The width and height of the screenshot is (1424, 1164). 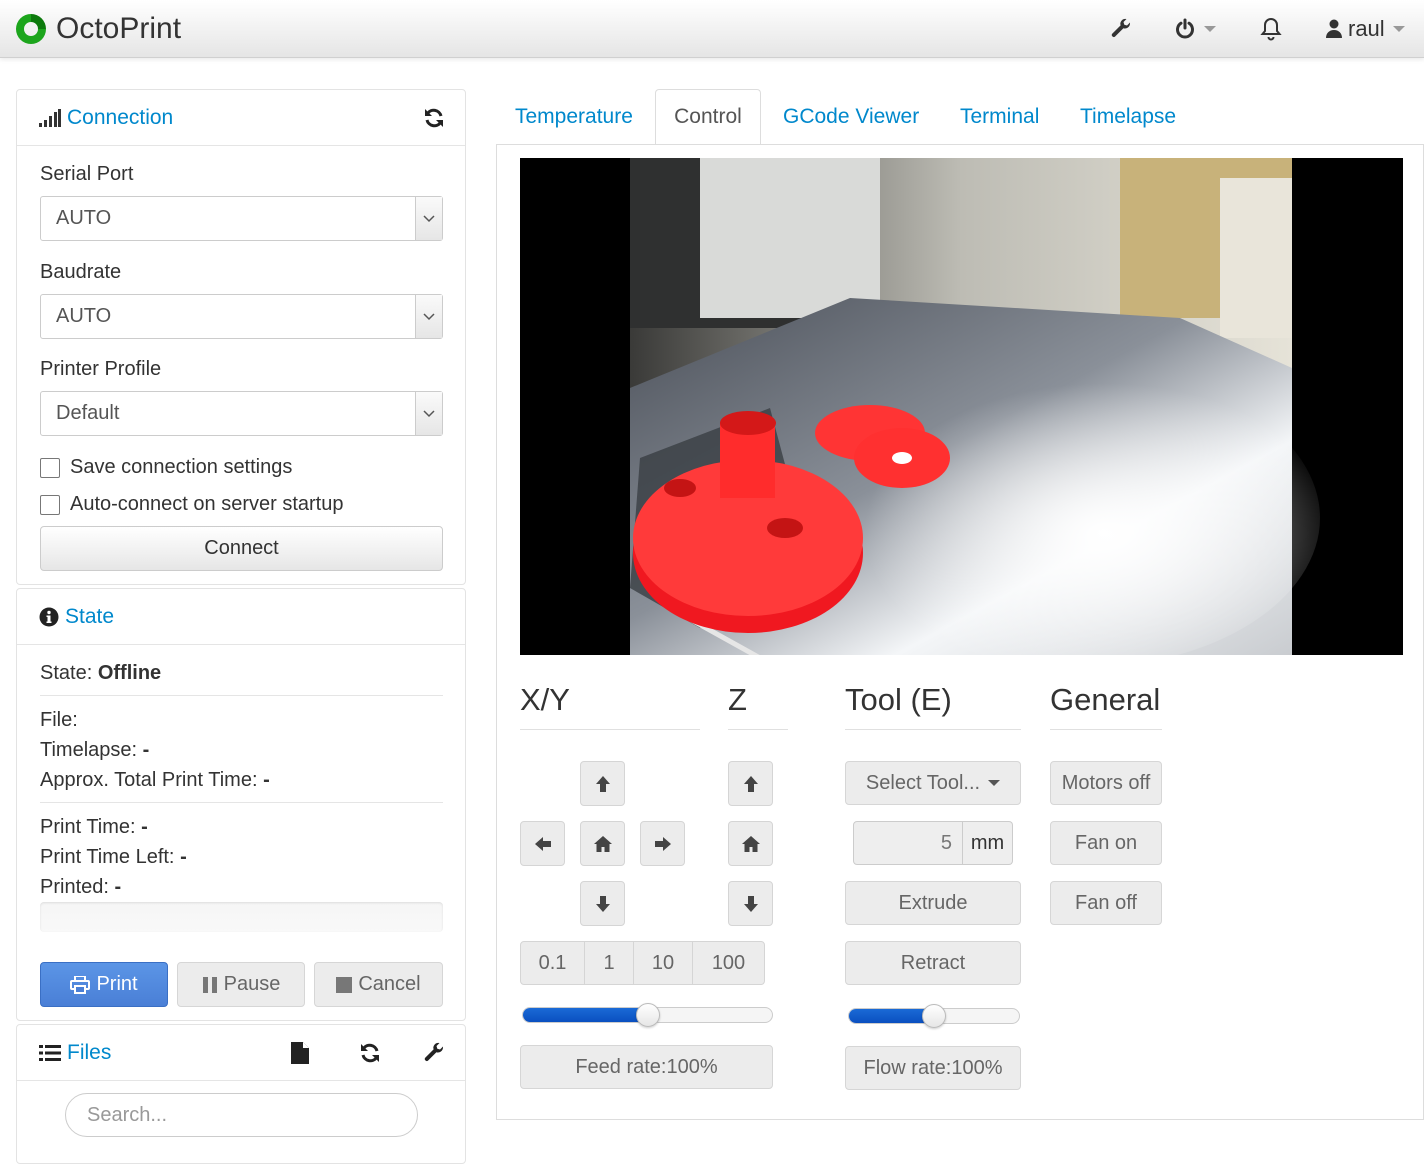 I want to click on print-progress-bar, so click(x=241, y=917).